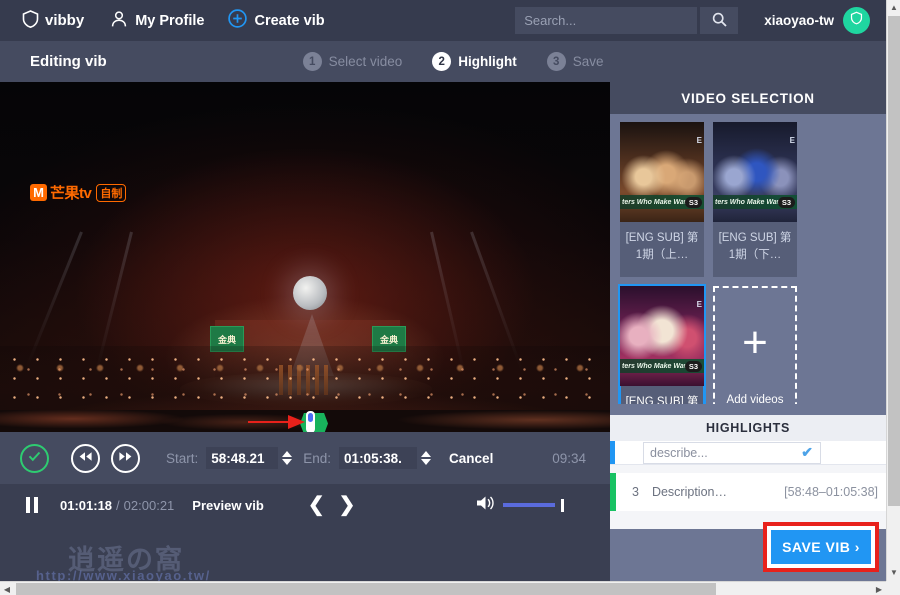 This screenshot has height=595, width=900. I want to click on clip-navigation: ❮ ❯, so click(332, 505).